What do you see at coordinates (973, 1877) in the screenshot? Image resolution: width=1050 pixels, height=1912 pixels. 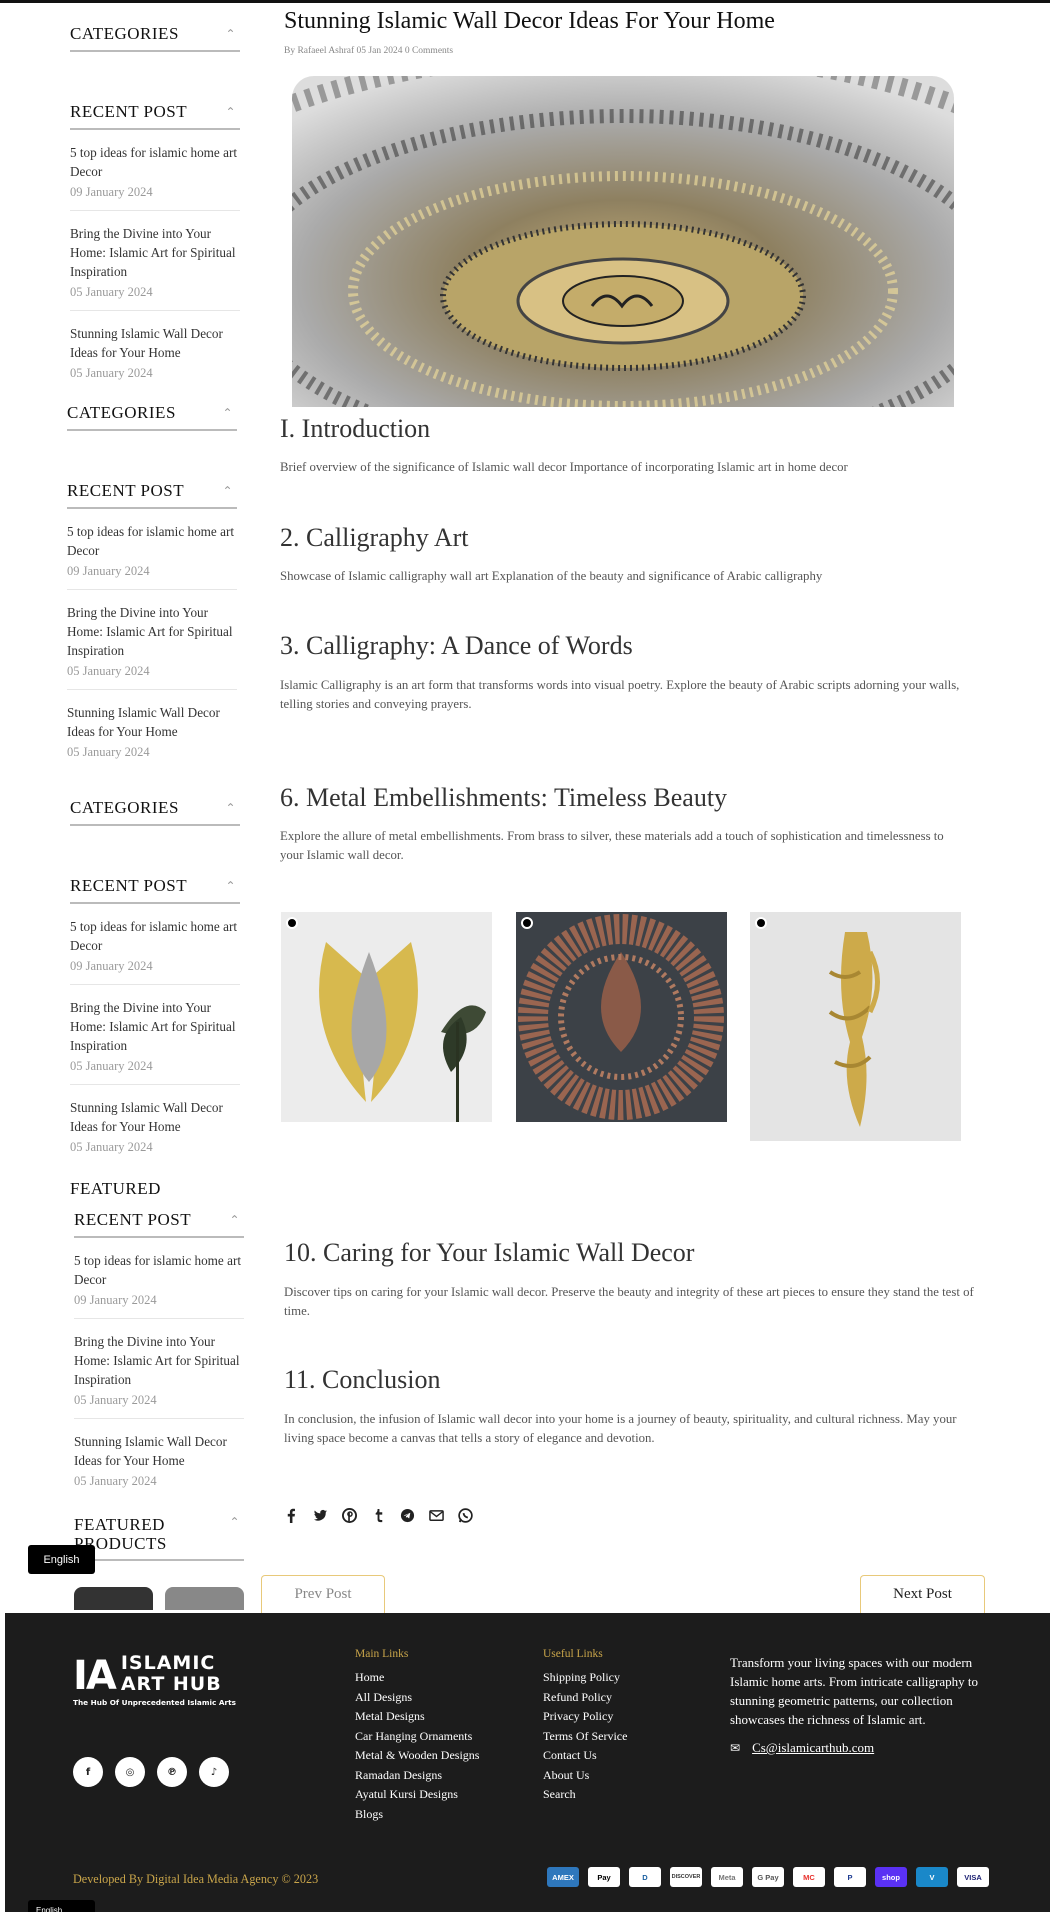 I see `visa-icon: VISA` at bounding box center [973, 1877].